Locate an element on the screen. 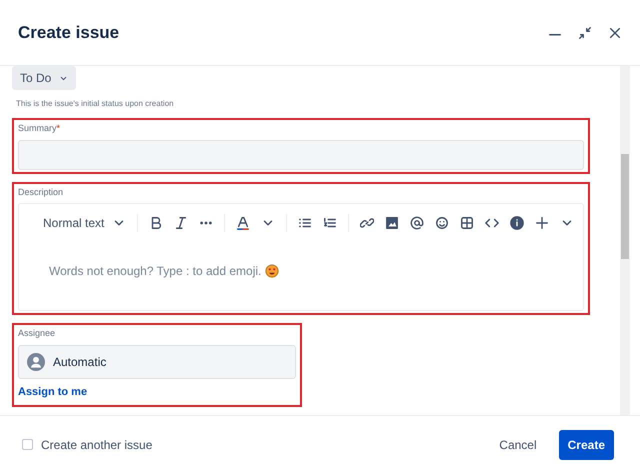  create-button: Create is located at coordinates (586, 445).